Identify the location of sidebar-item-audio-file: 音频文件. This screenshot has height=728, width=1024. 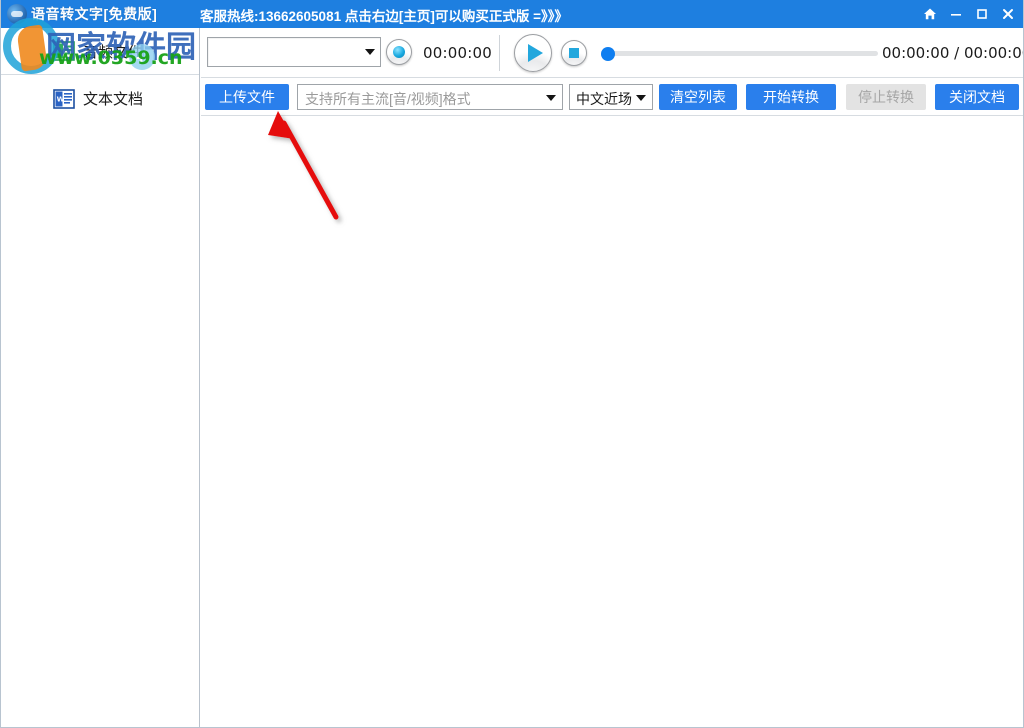
(100, 51).